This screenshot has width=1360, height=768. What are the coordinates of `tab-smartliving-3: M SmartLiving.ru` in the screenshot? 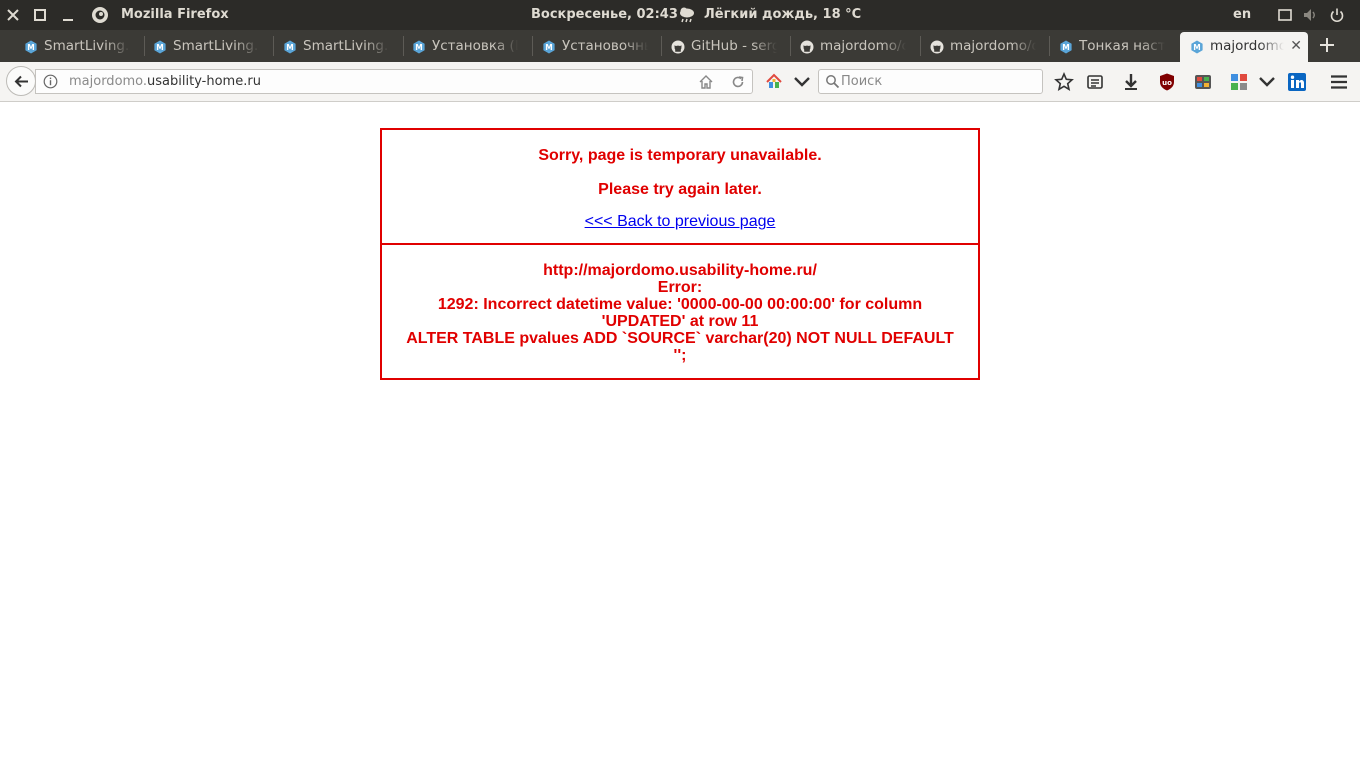 It's located at (339, 47).